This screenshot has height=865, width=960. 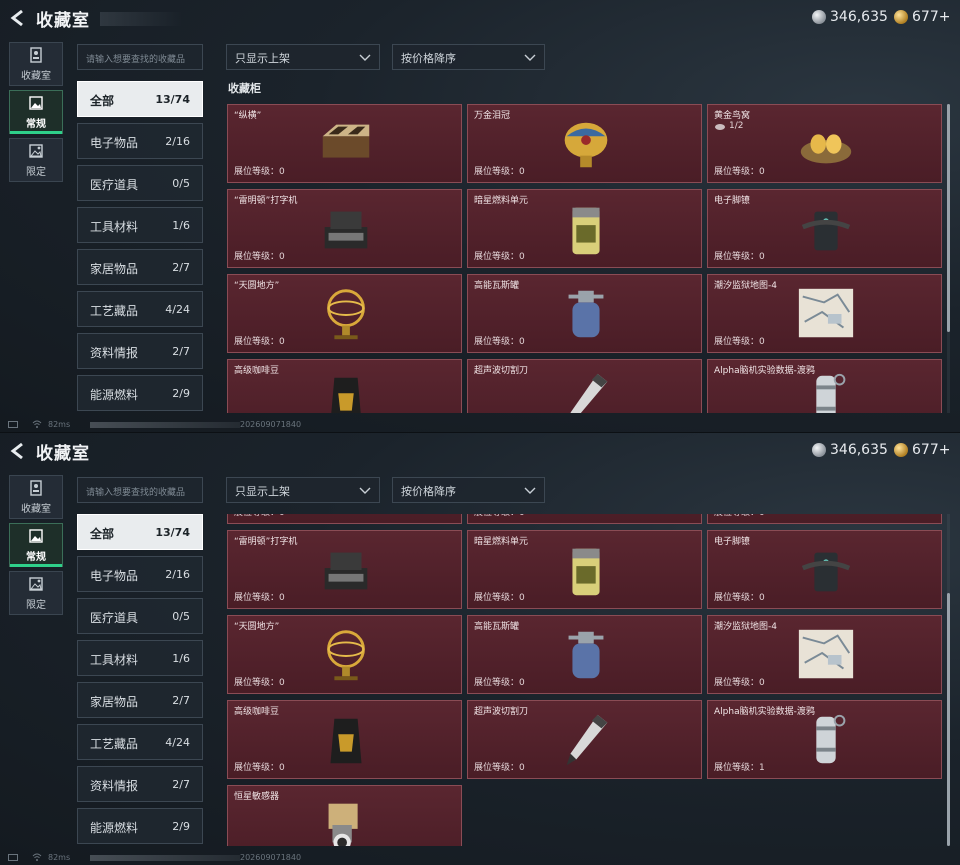 I want to click on item-progress-text: 1/2, so click(x=736, y=126).